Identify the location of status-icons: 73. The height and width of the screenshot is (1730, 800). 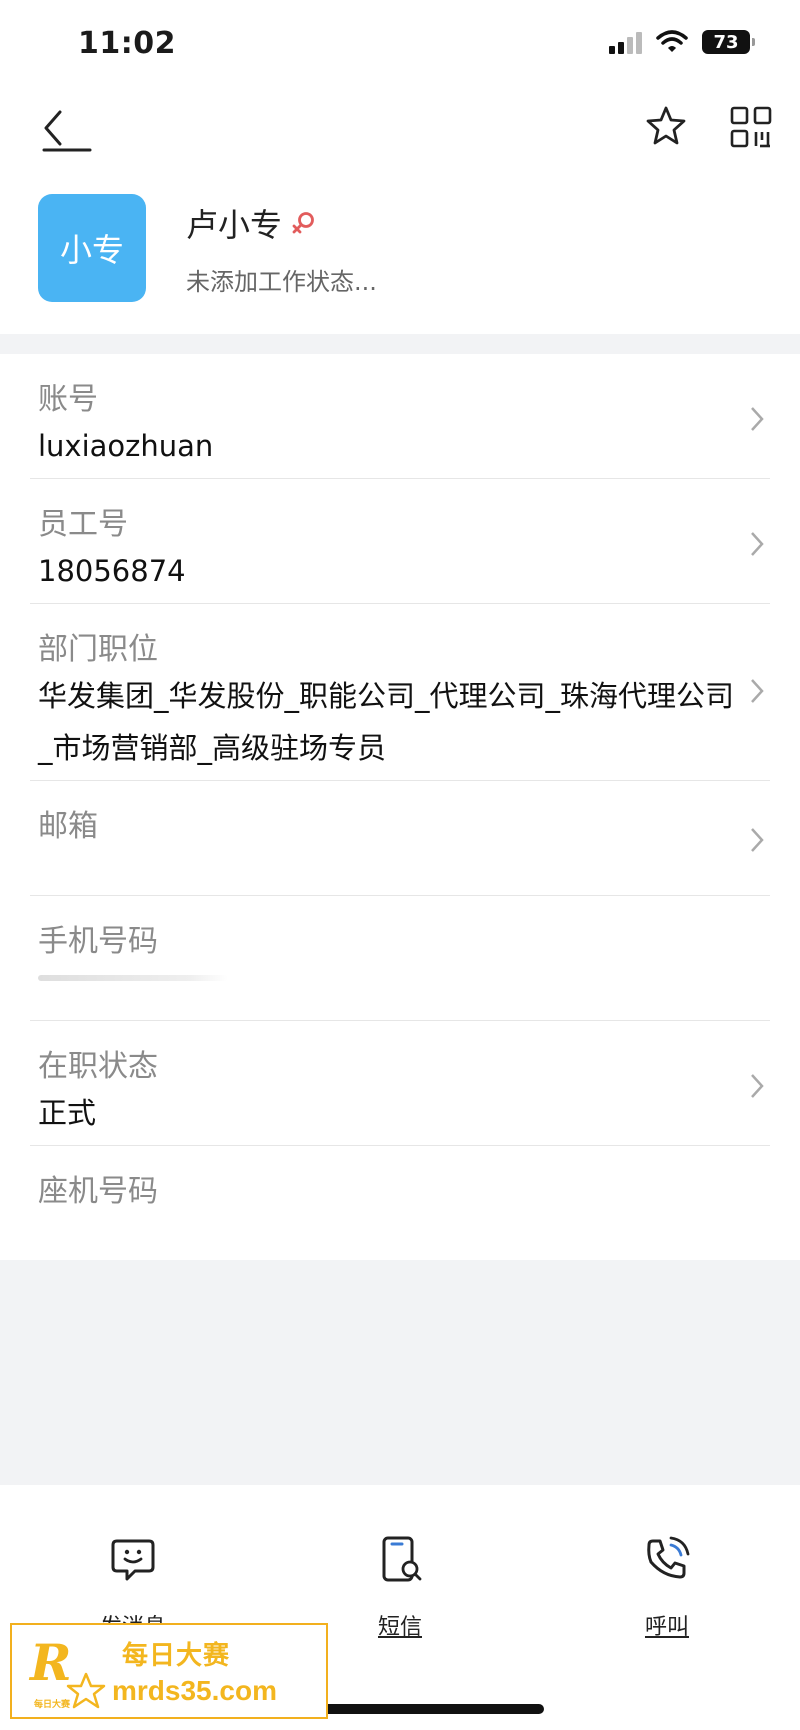
(682, 42).